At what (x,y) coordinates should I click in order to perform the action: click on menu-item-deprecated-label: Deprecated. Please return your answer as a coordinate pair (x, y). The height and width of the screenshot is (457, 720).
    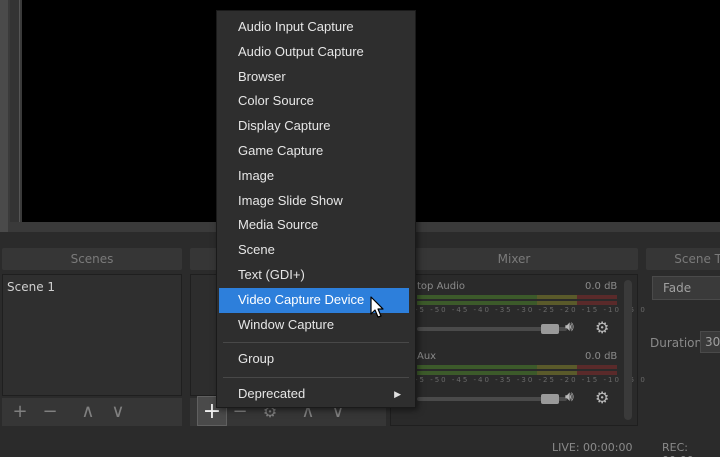
    Looking at the image, I should click on (272, 394).